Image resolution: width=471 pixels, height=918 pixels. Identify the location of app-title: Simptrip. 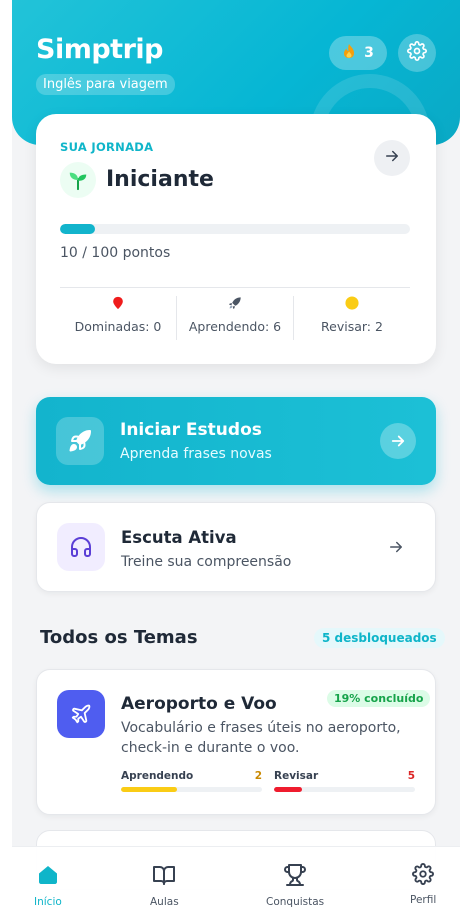
(99, 49).